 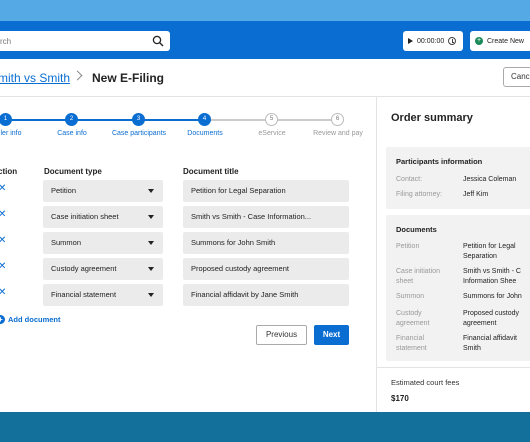 I want to click on chevron-right-icon, so click(x=77, y=75).